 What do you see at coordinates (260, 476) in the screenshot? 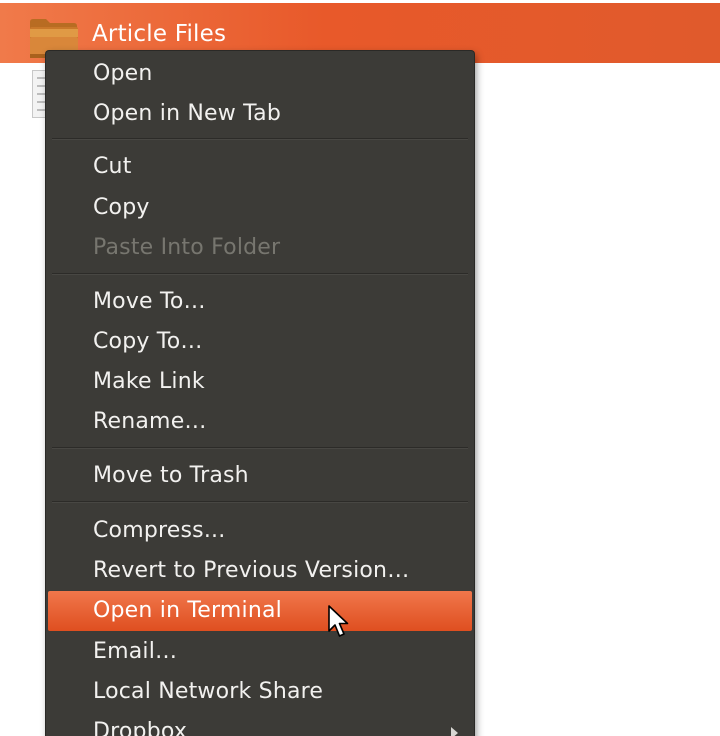
I see `menu-item-move-to-trash: Move to Trash` at bounding box center [260, 476].